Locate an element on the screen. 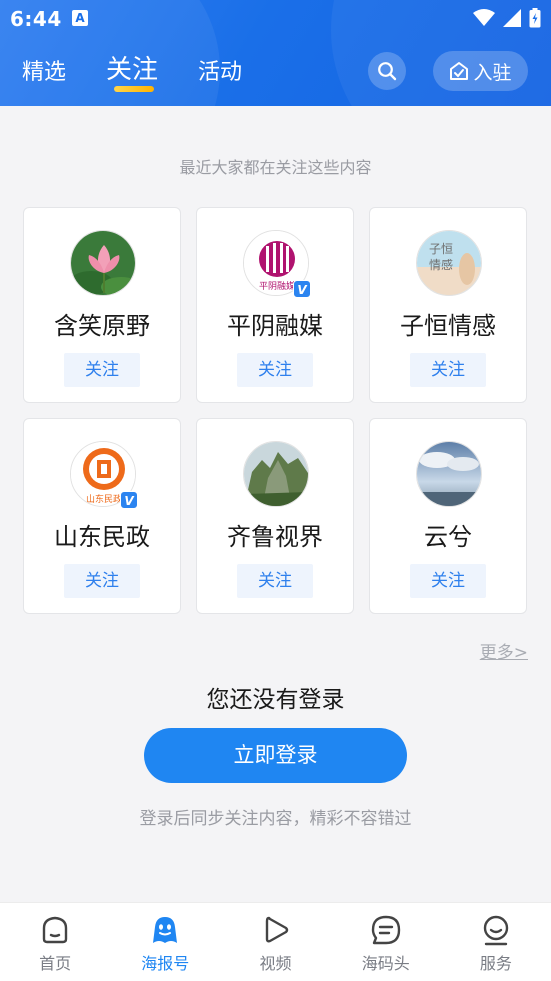 Image resolution: width=551 pixels, height=981 pixels. login-button: 立即登录 is located at coordinates (275, 755).